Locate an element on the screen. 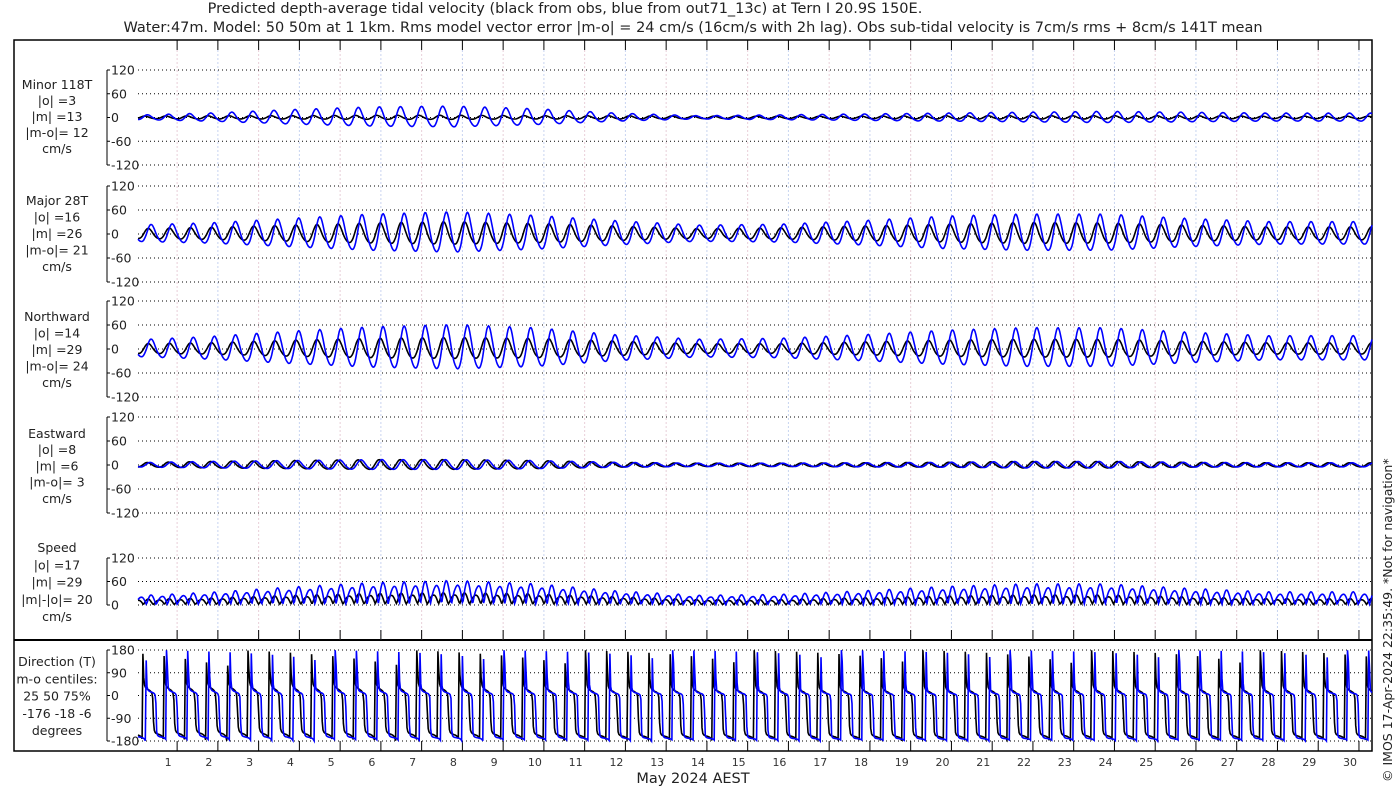 The height and width of the screenshot is (800, 1400). day-label: 28 is located at coordinates (1268, 762).